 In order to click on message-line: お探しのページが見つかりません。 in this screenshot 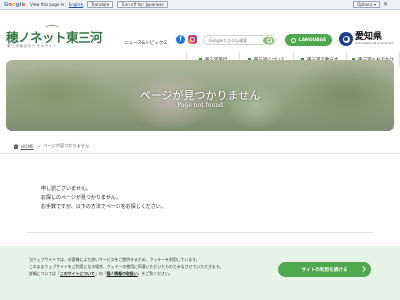, I will do `click(81, 198)`.